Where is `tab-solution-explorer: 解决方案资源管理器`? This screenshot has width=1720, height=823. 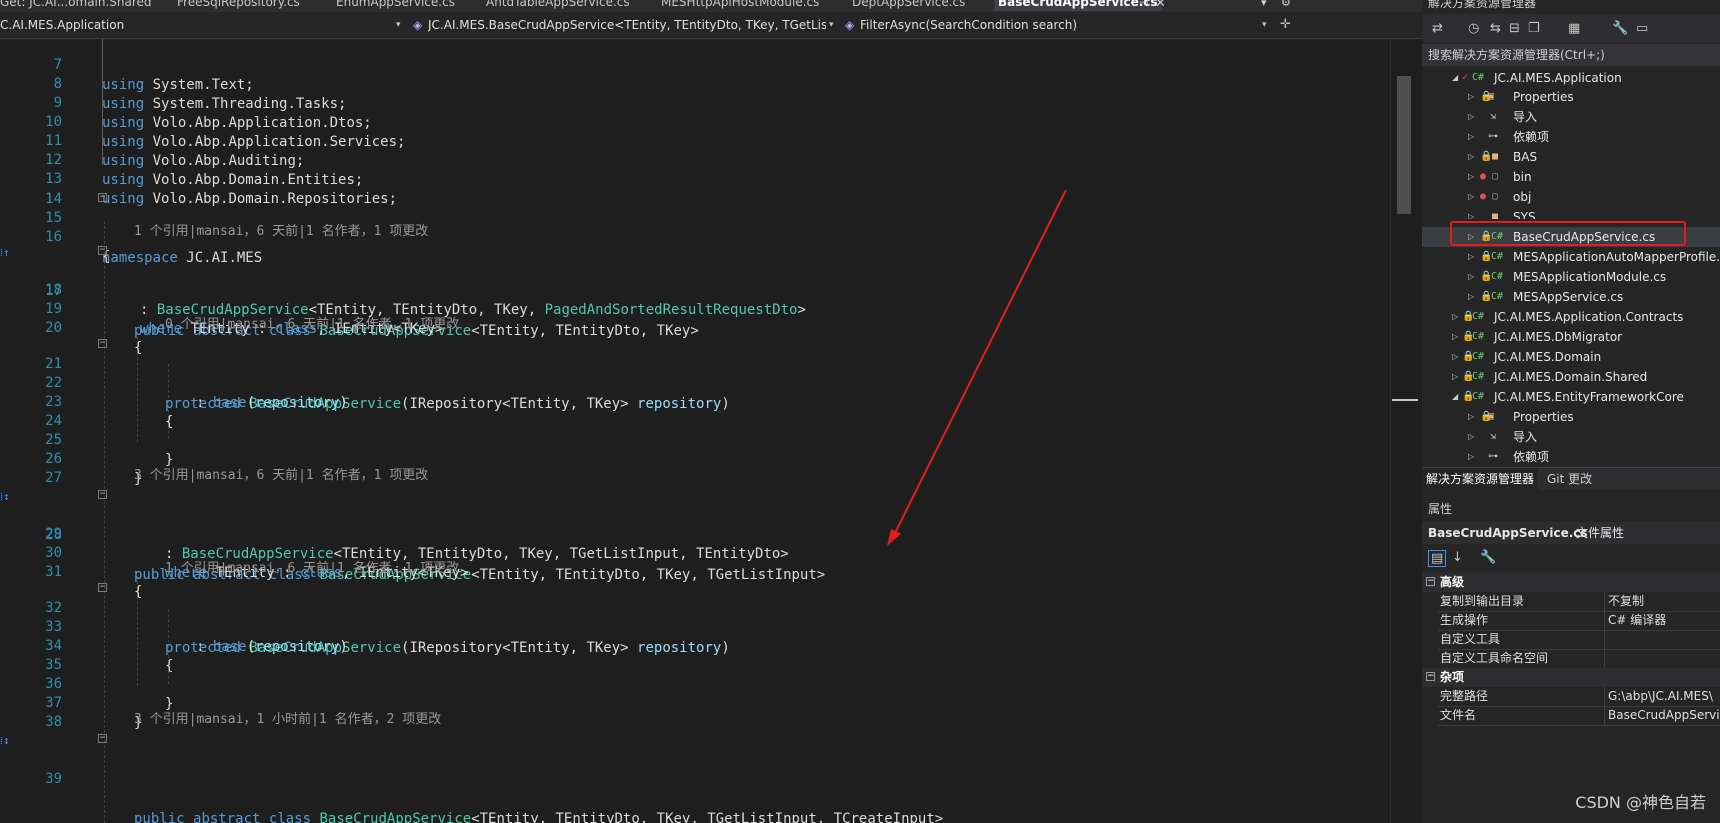 tab-solution-explorer: 解决方案资源管理器 is located at coordinates (1480, 479).